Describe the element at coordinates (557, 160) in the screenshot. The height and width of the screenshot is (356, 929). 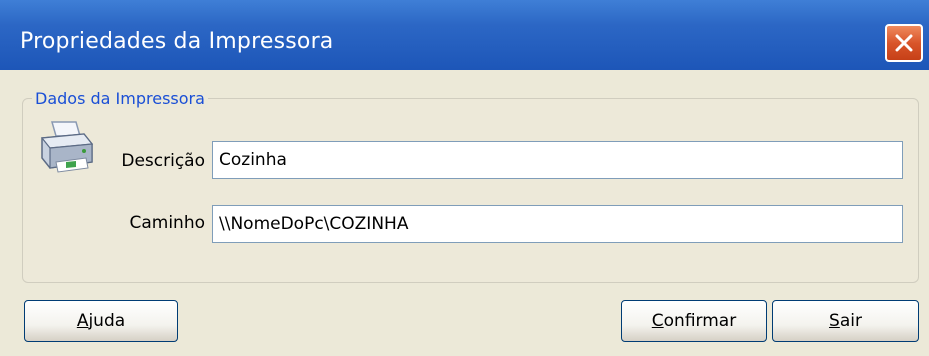
I see `descricao-input` at that location.